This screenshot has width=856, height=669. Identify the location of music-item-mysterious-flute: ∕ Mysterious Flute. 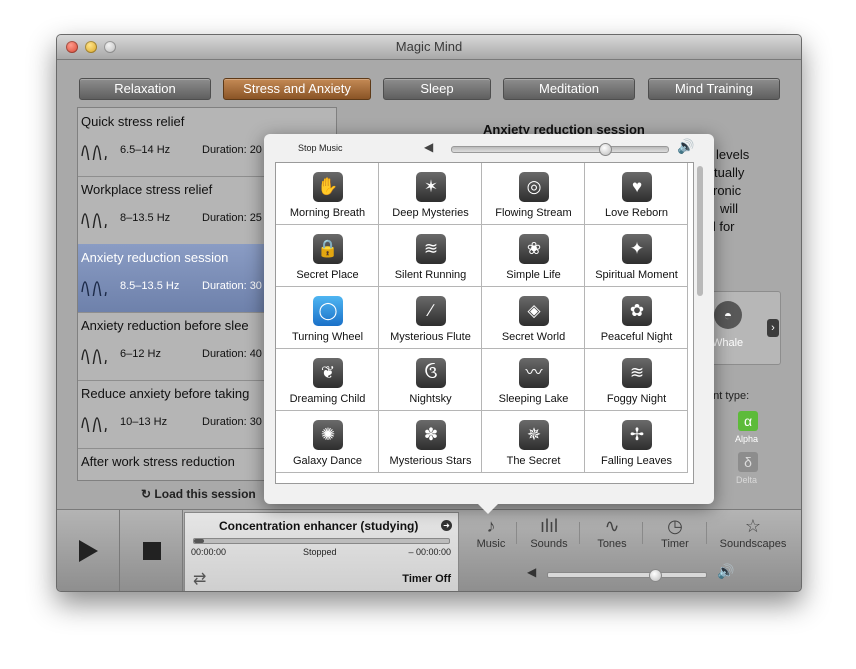
(430, 318).